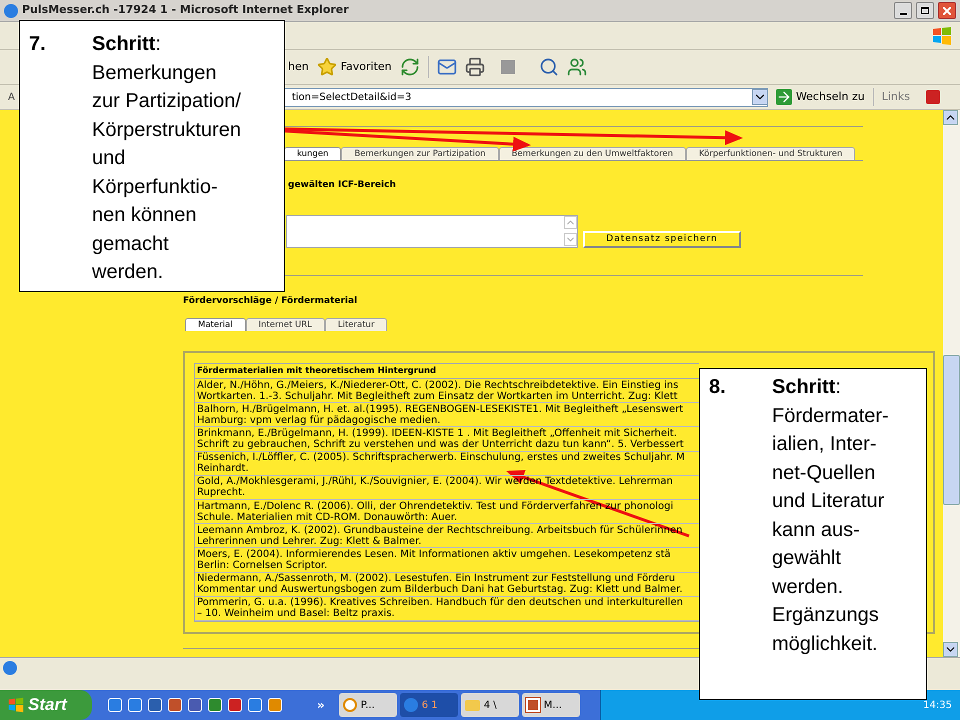  Describe the element at coordinates (950, 117) in the screenshot. I see `scroll-up-icon` at that location.